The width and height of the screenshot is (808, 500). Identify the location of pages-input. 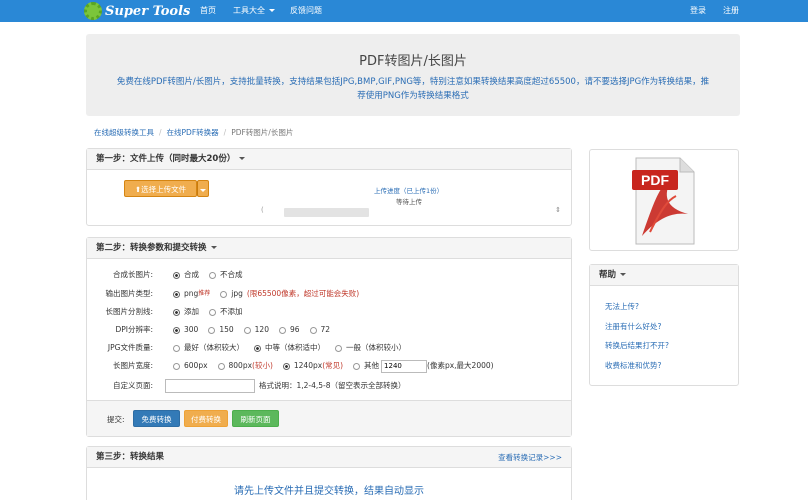
(210, 386).